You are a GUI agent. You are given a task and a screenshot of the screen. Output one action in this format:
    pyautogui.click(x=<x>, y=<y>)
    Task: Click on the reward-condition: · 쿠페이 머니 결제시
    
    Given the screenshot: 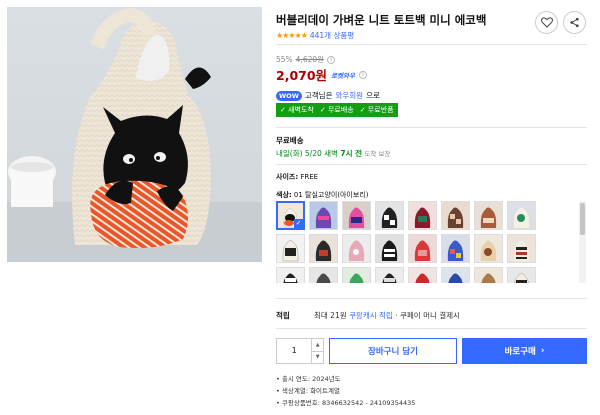 What is the action you would take?
    pyautogui.click(x=427, y=315)
    